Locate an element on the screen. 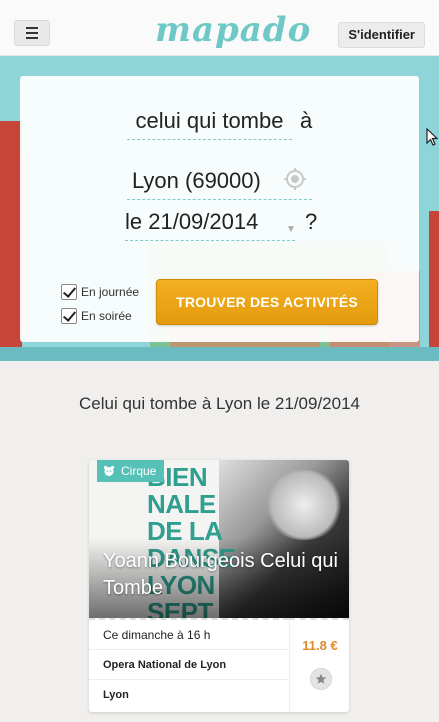  category-badge: Cirque is located at coordinates (131, 471).